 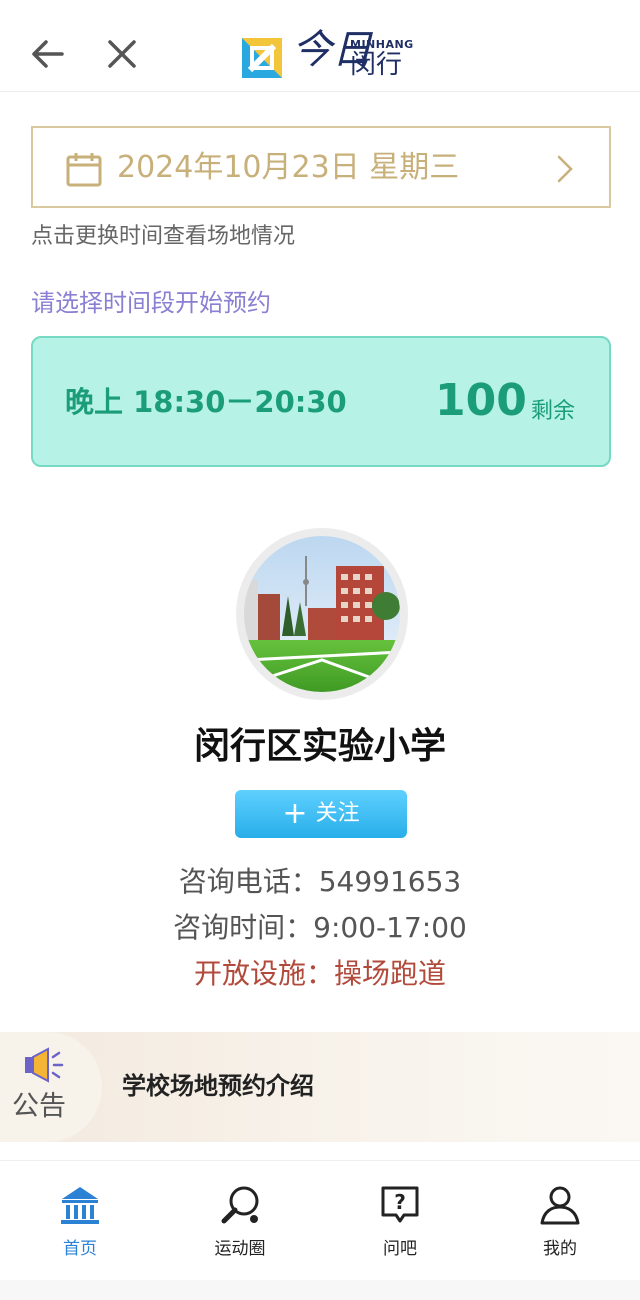 What do you see at coordinates (122, 54) in the screenshot?
I see `close-icon` at bounding box center [122, 54].